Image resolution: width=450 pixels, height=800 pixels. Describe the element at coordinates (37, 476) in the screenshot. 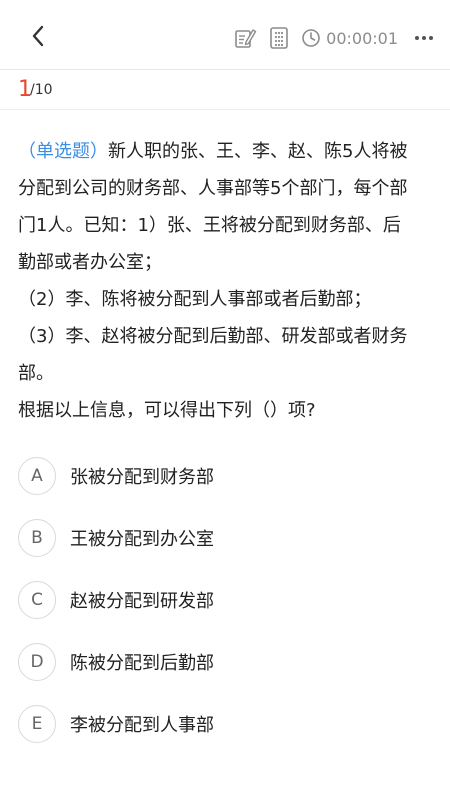

I see `option-letter: A` at that location.